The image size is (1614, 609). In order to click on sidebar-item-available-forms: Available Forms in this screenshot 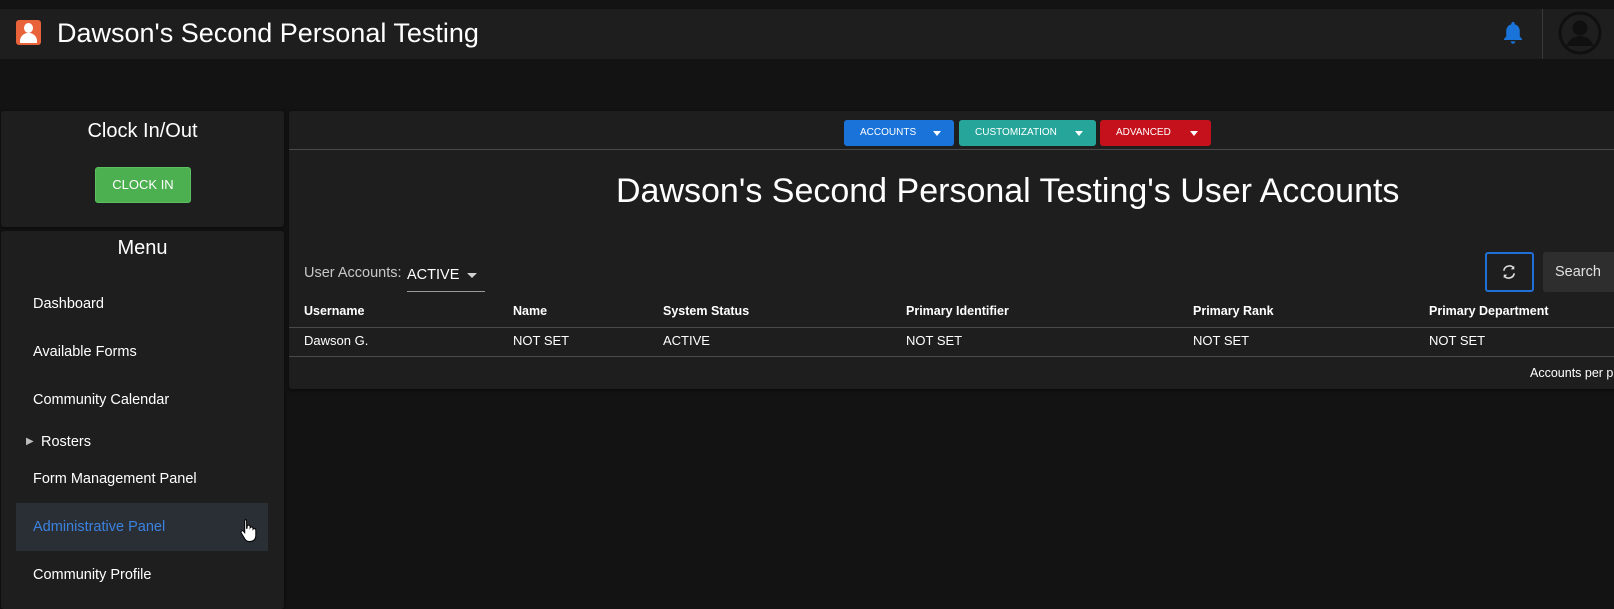, I will do `click(142, 352)`.